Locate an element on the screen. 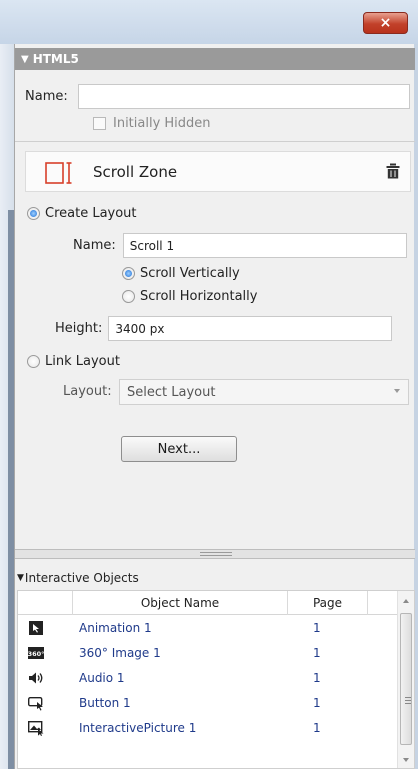 The height and width of the screenshot is (769, 418). layout-select-value: Select Layout is located at coordinates (171, 392).